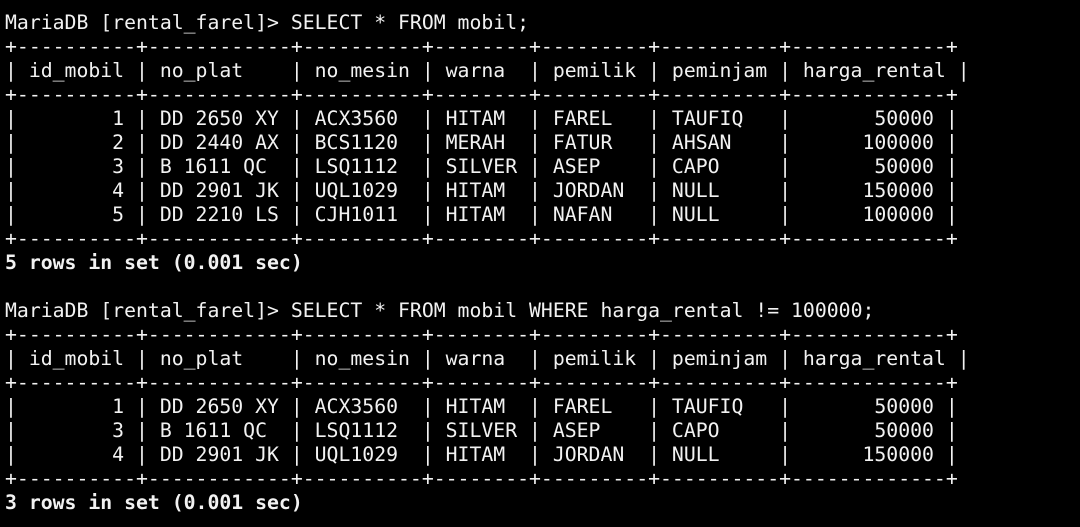 Image resolution: width=1080 pixels, height=527 pixels. Describe the element at coordinates (154, 262) in the screenshot. I see `result-summary: 5 rows in set (0.001 sec)` at that location.